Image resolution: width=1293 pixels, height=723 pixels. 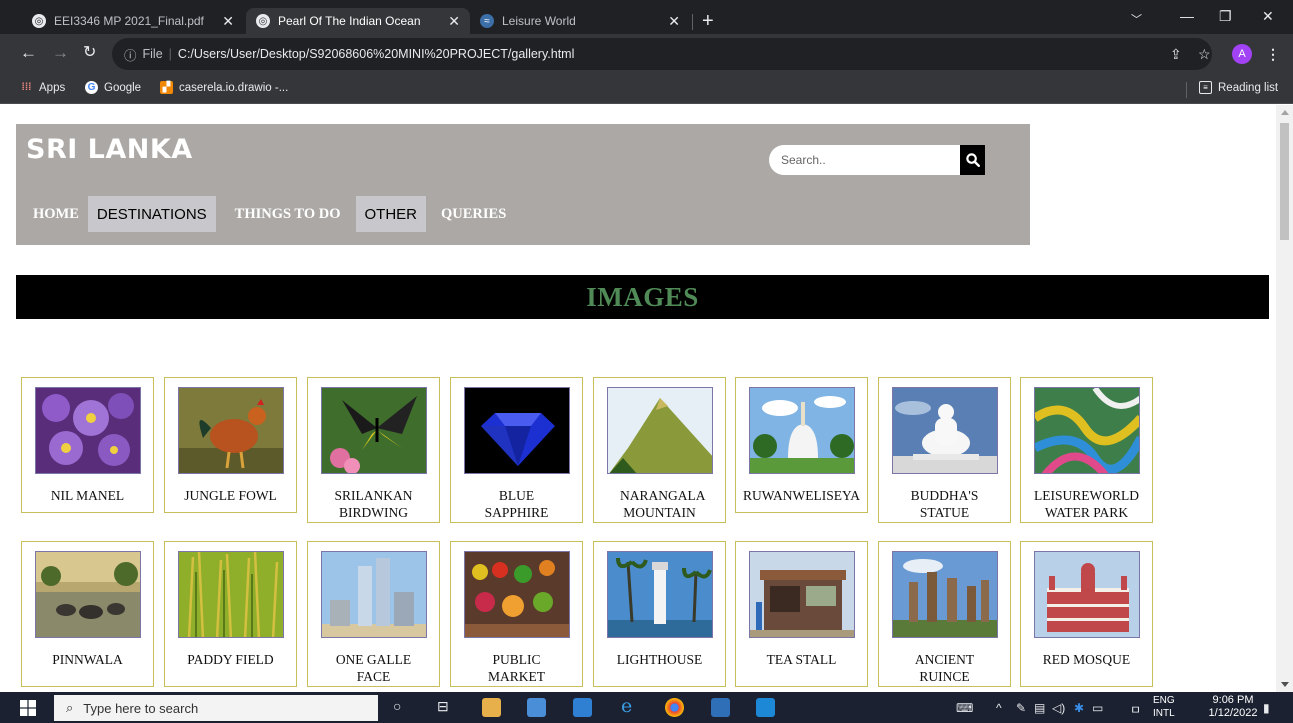 What do you see at coordinates (1285, 112) in the screenshot?
I see `scroll-up-arrow-icon` at bounding box center [1285, 112].